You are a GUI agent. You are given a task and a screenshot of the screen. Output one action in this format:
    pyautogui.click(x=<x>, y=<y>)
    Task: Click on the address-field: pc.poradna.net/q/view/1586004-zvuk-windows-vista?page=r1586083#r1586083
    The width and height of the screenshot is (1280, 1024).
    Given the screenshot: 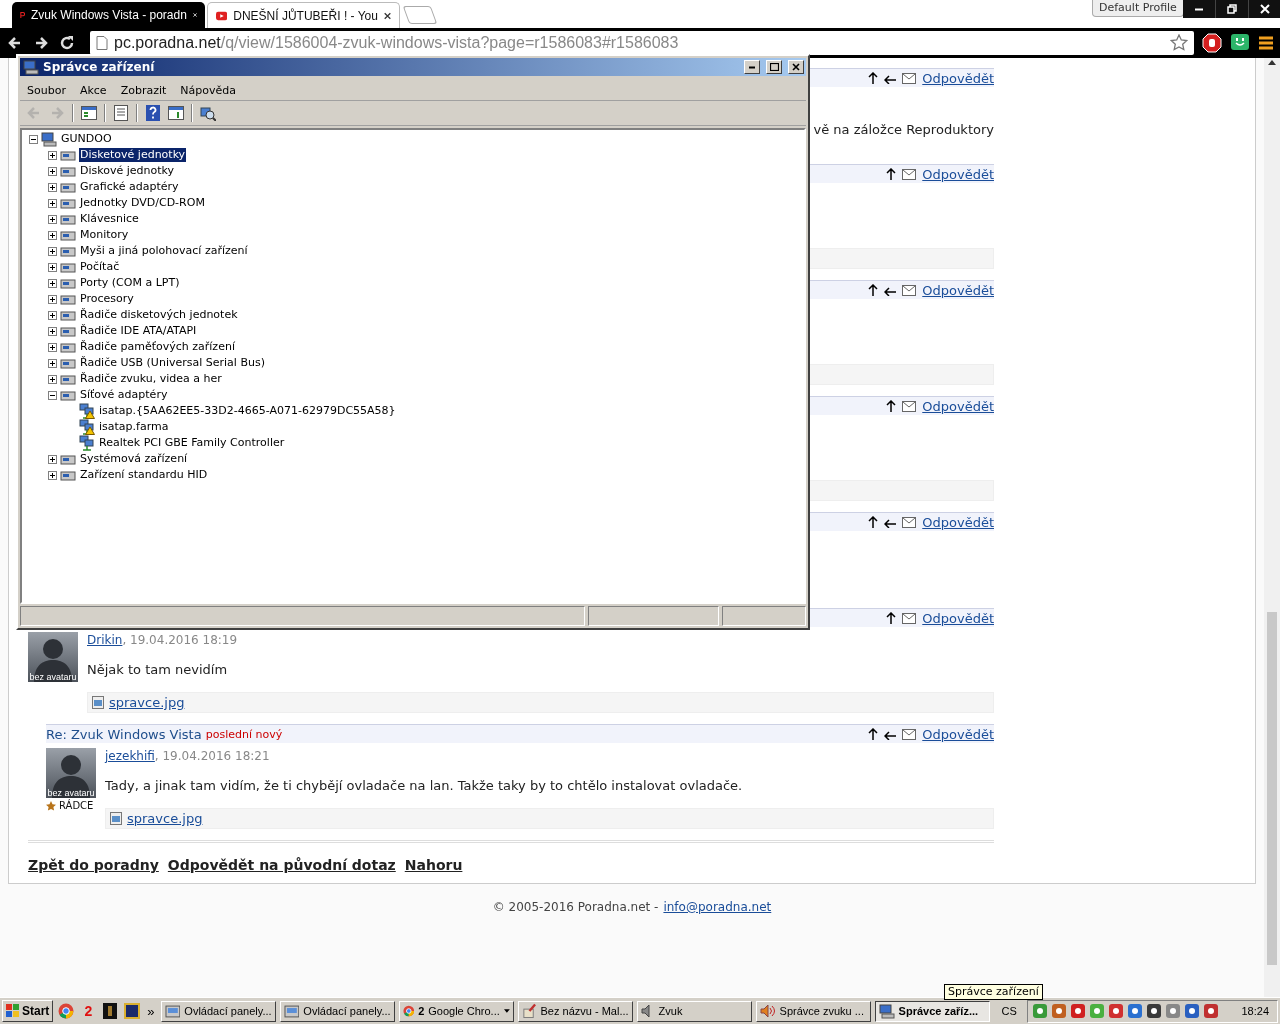 What is the action you would take?
    pyautogui.click(x=642, y=43)
    